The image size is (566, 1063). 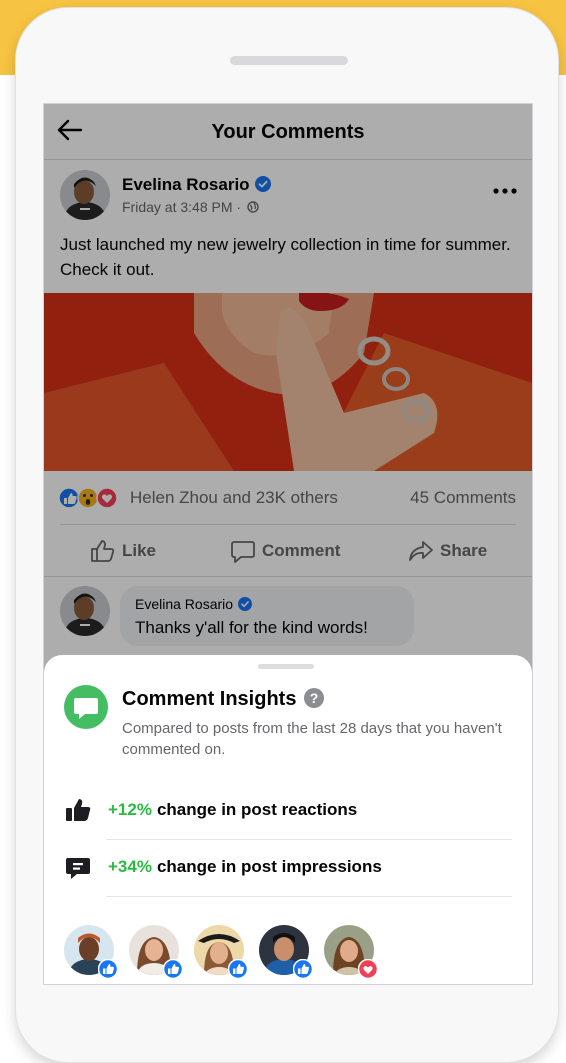 I want to click on stat-value: +34%, so click(x=130, y=866).